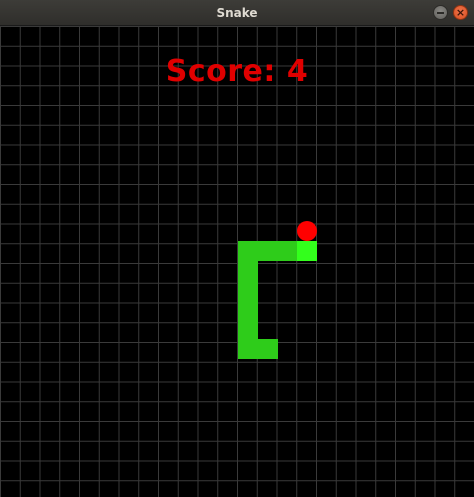 This screenshot has width=474, height=497. Describe the element at coordinates (258, 349) in the screenshot. I see `snake-segment` at that location.